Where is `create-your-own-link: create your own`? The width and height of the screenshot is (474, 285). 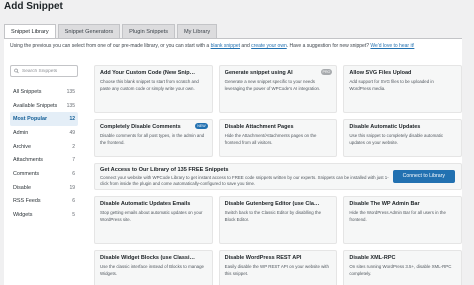
create-your-own-link: create your own is located at coordinates (269, 46).